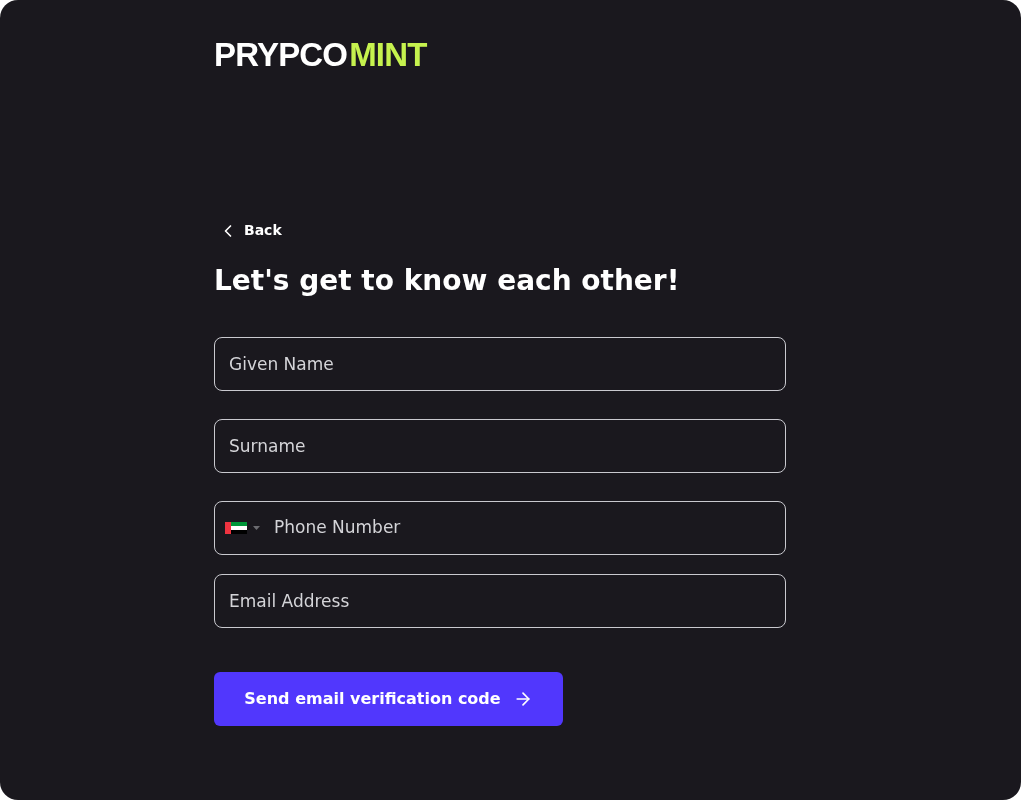 This screenshot has width=1021, height=800. Describe the element at coordinates (500, 601) in the screenshot. I see `input-field: Email Address` at that location.